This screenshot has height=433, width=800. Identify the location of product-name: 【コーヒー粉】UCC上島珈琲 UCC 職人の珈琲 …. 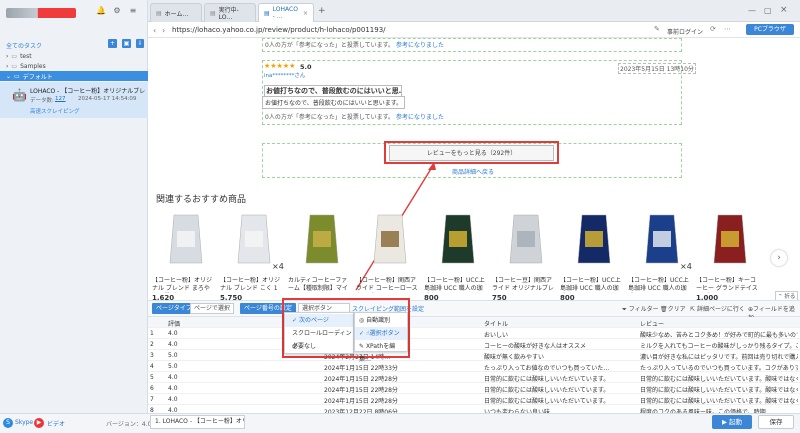
(659, 285).